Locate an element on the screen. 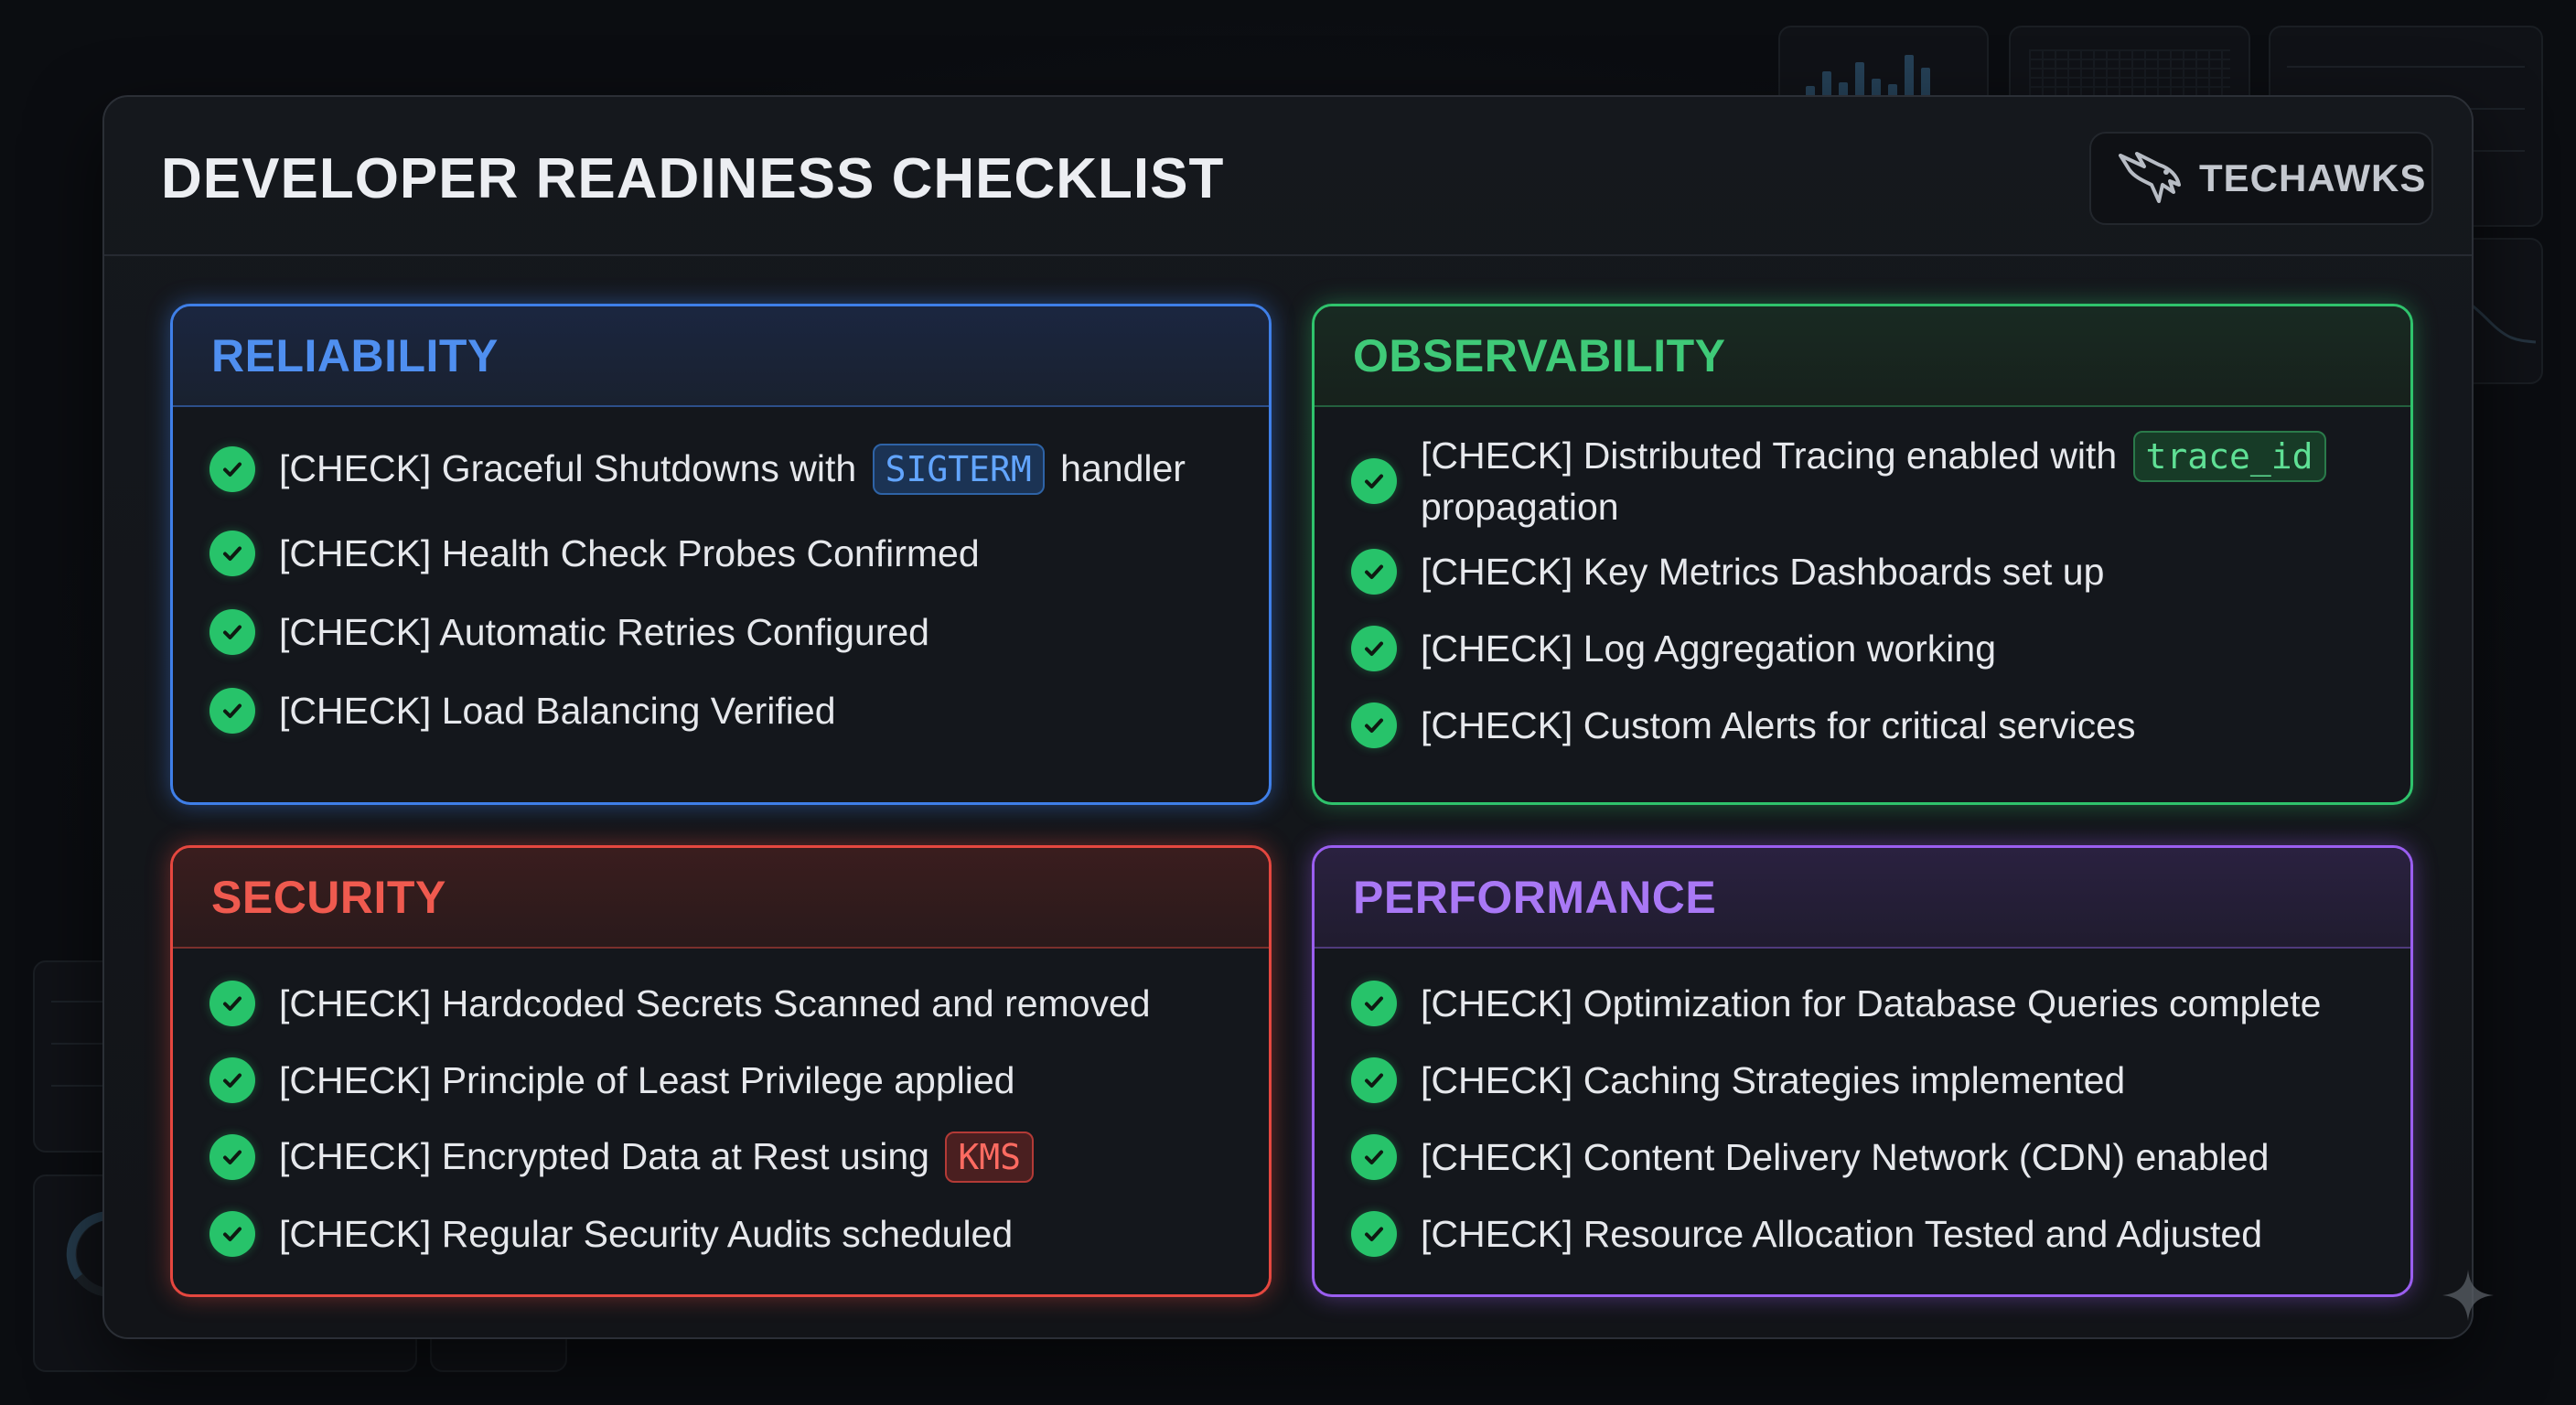 The image size is (2576, 1405). checklist-item: [CHECK] Health Check Probes Confirmed is located at coordinates (721, 553).